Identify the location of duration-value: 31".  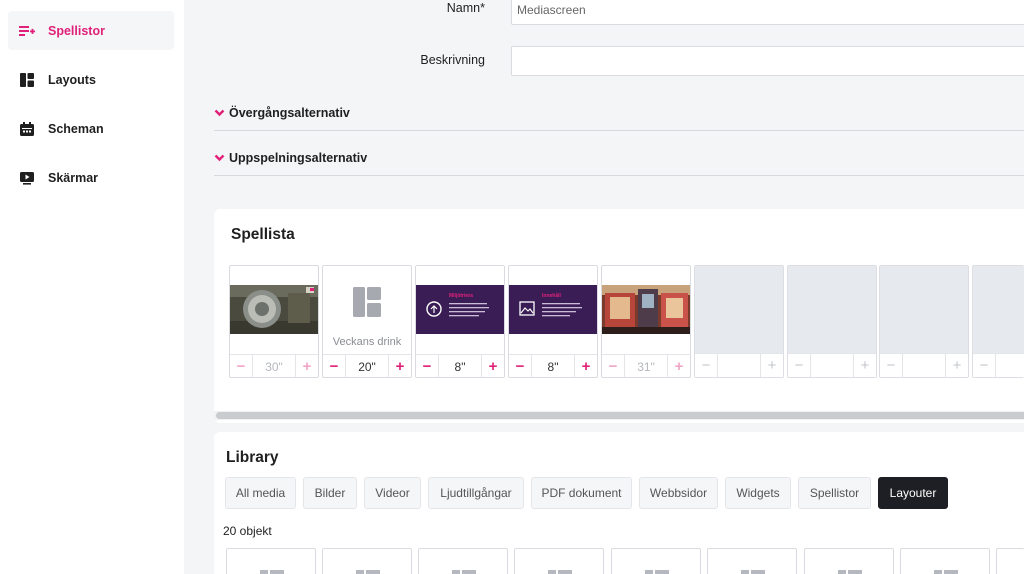
(646, 366).